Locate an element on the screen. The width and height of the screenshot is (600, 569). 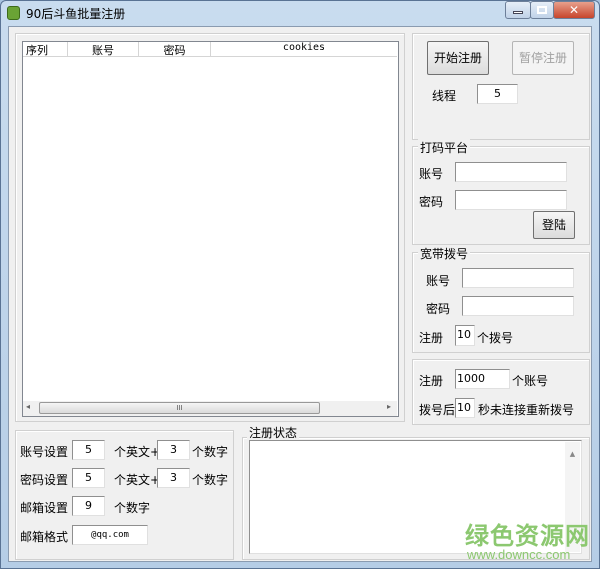
watermark-url: www.downcc.com is located at coordinates (519, 554).